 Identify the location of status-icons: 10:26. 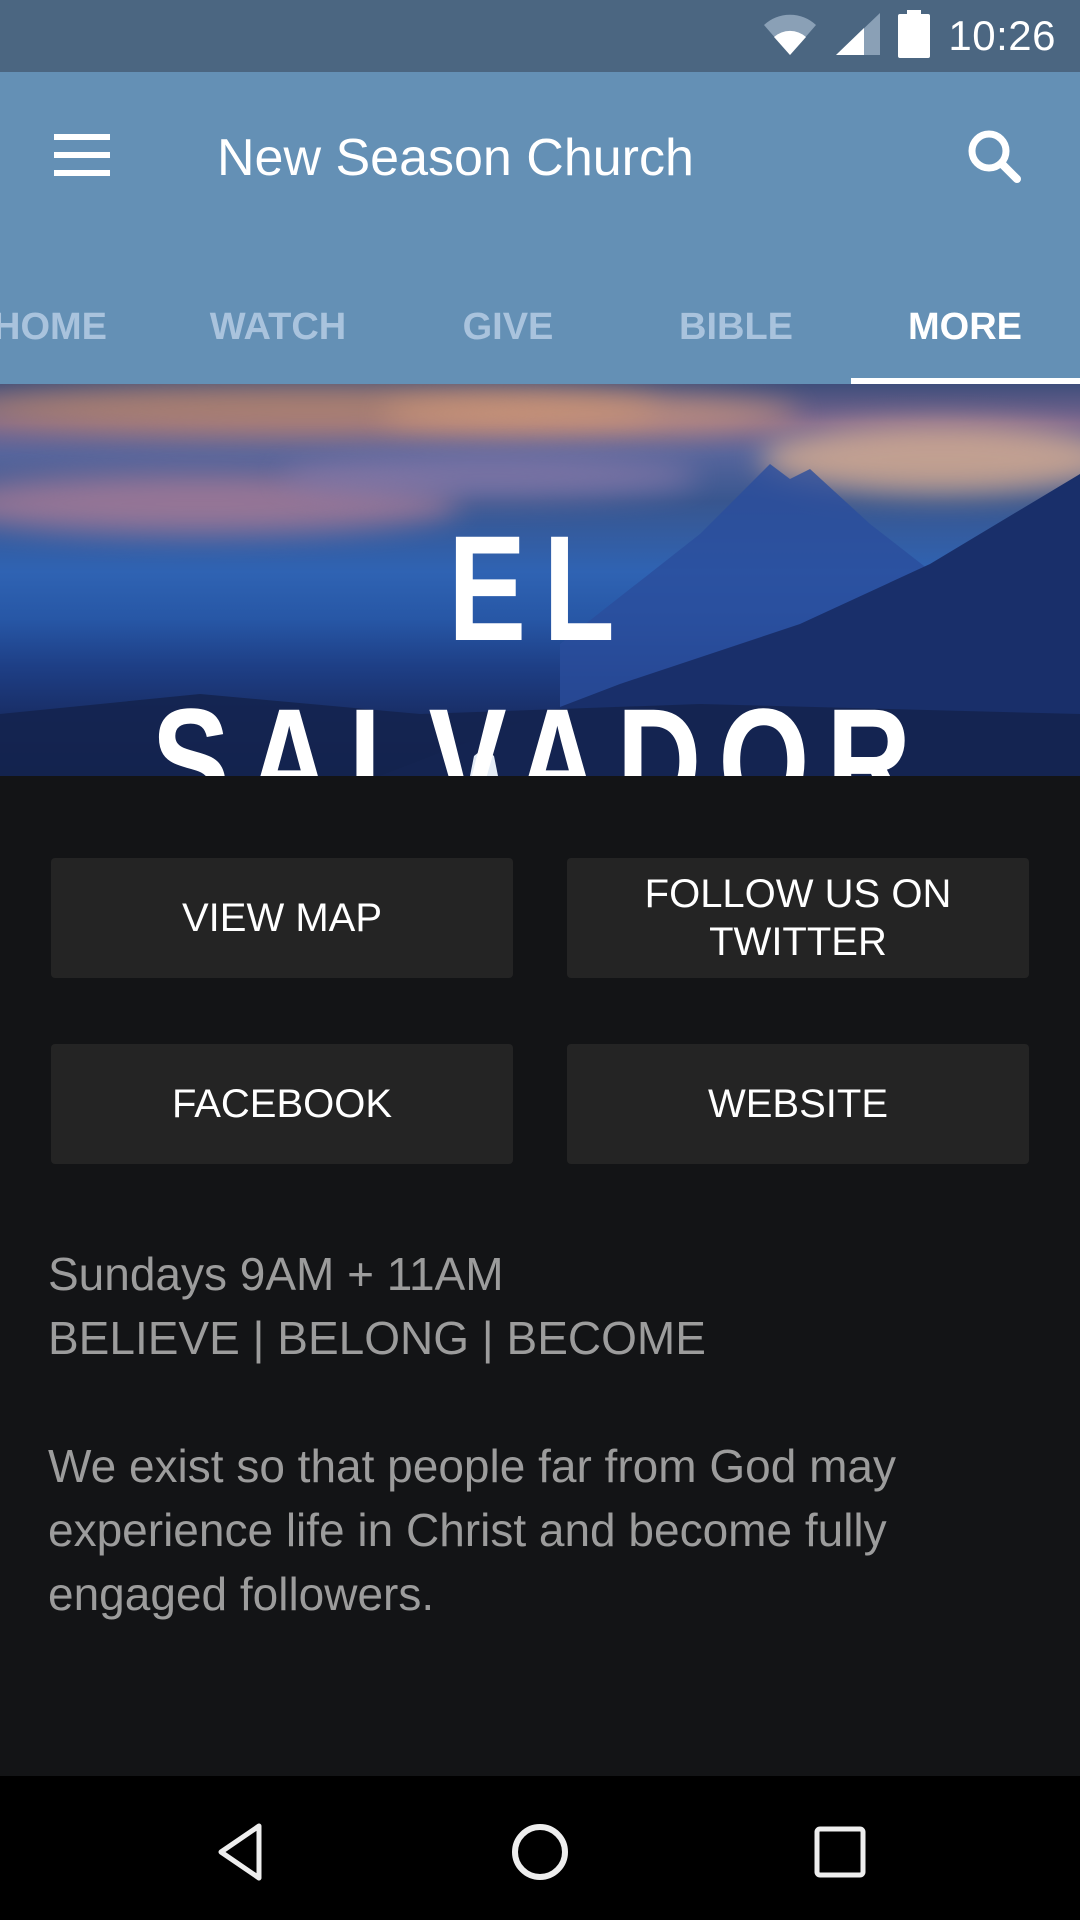
(909, 36).